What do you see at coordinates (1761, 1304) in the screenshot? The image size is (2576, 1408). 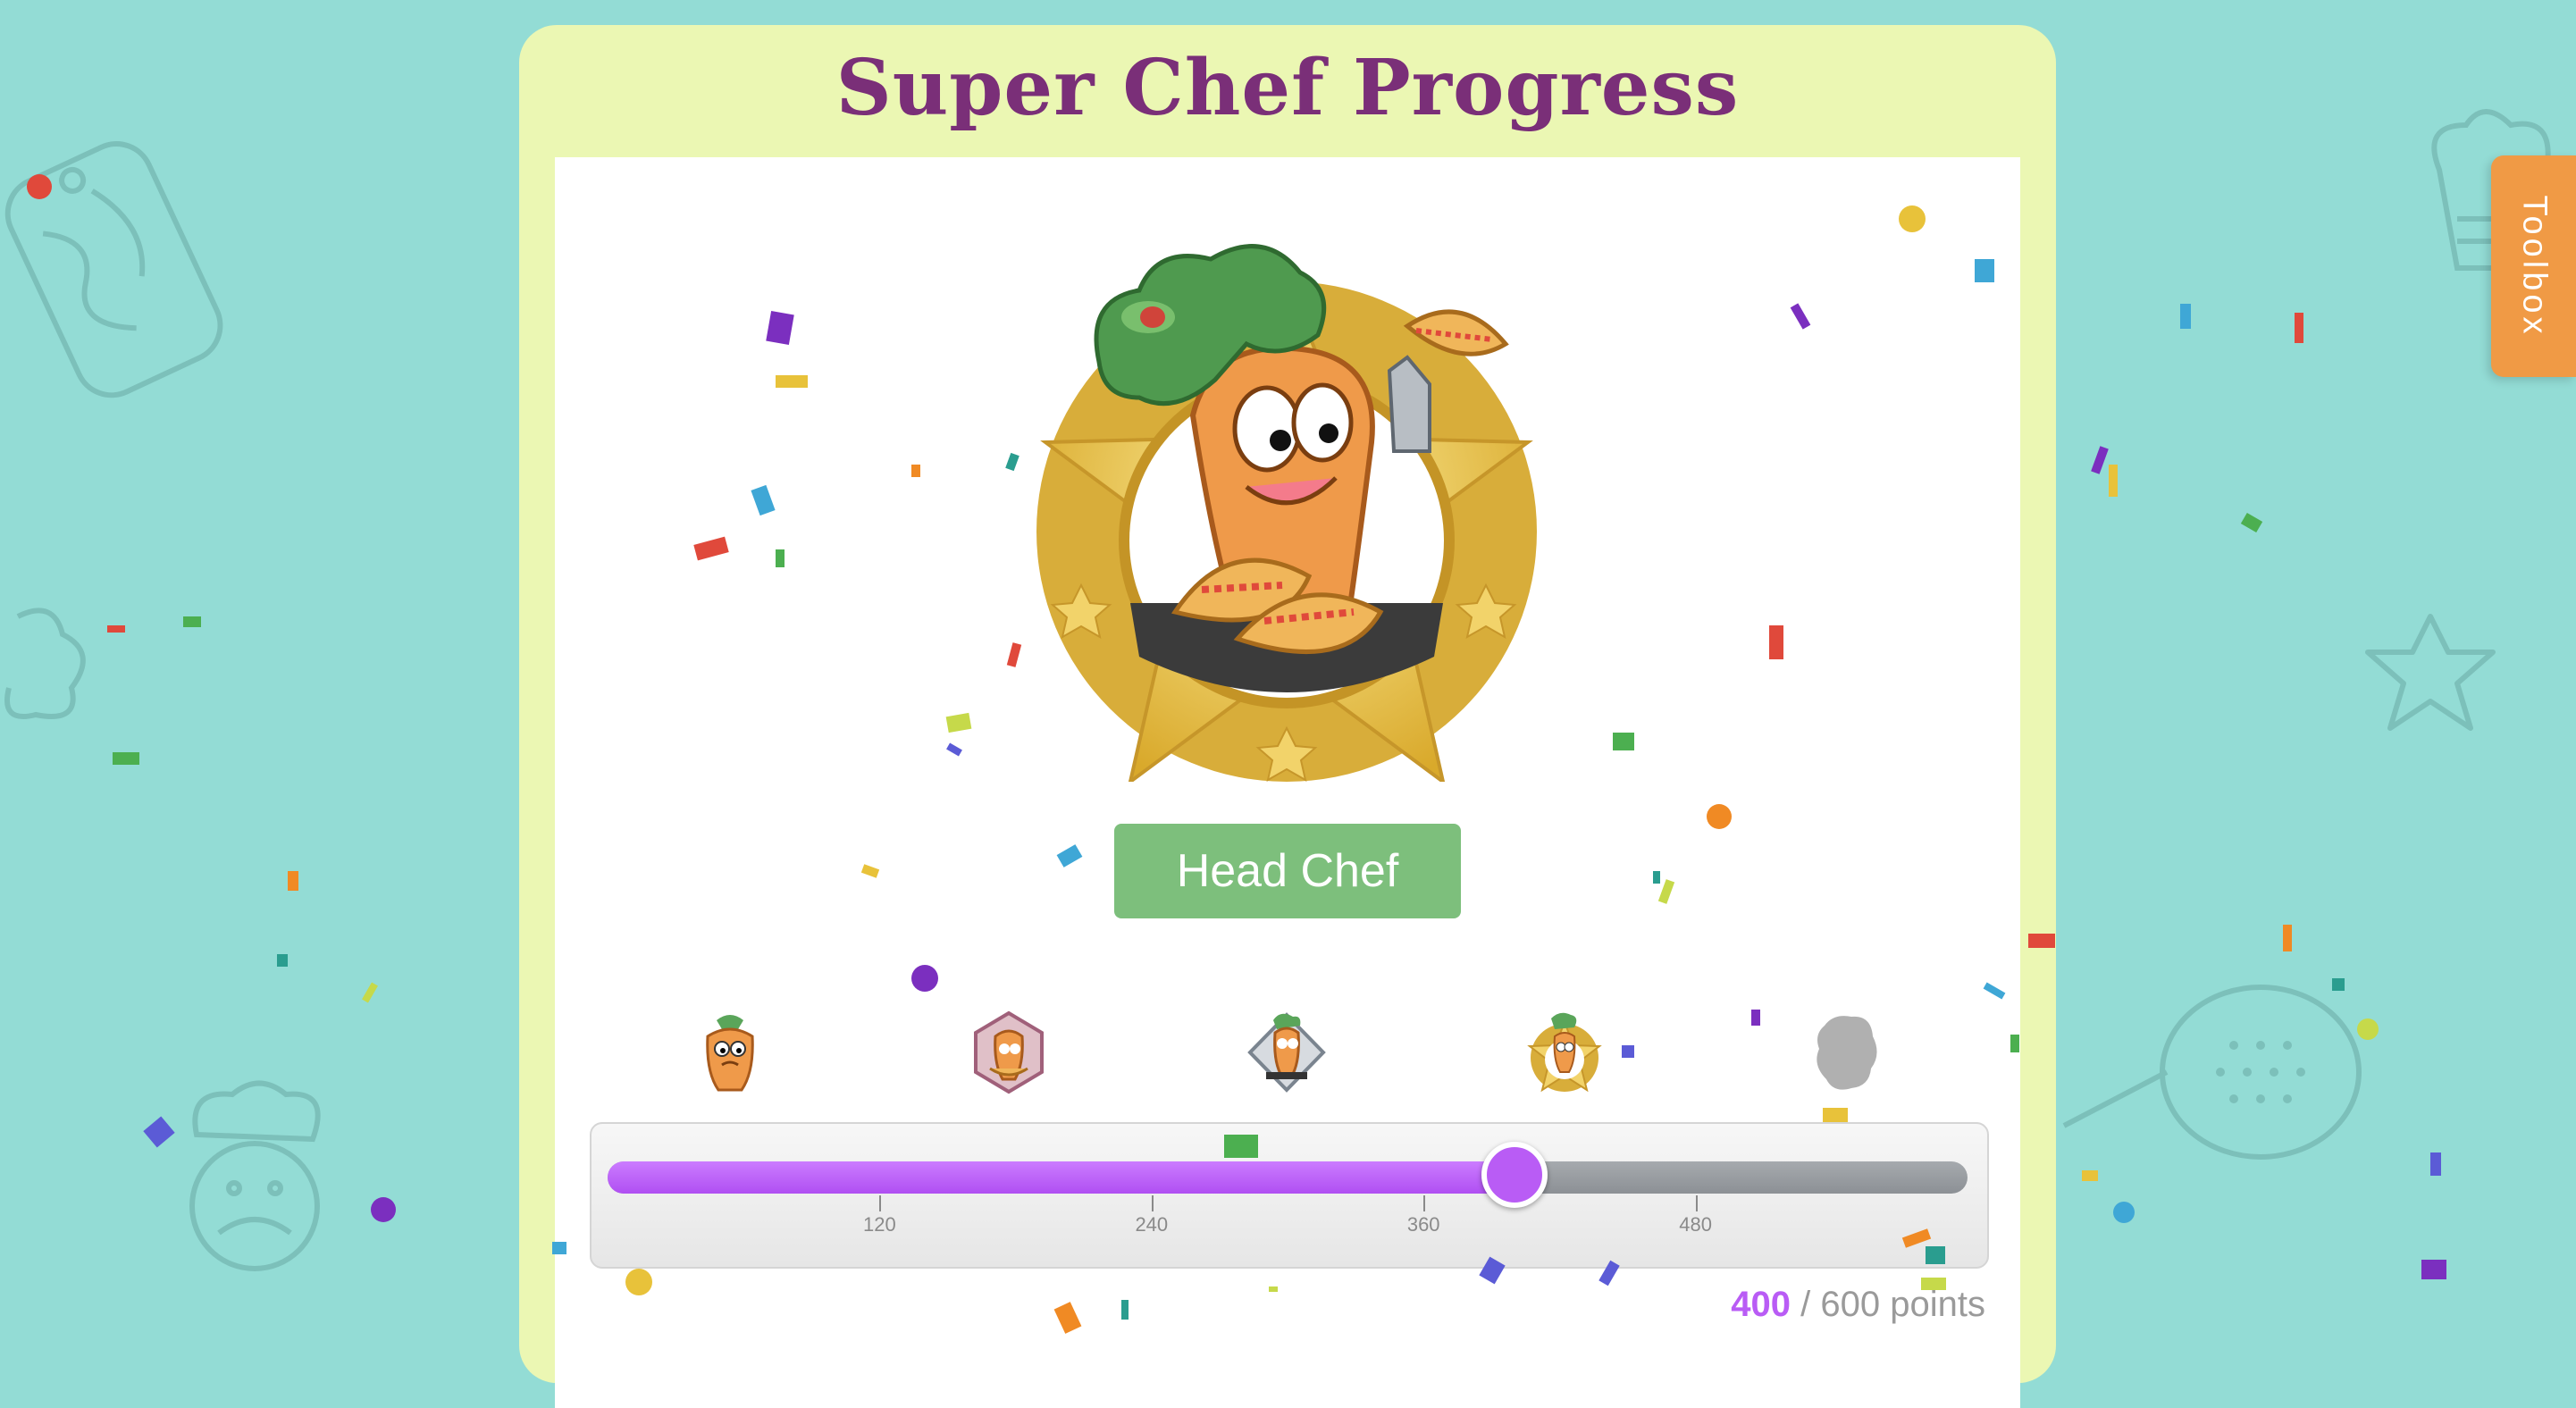 I see `points-current: 400` at bounding box center [1761, 1304].